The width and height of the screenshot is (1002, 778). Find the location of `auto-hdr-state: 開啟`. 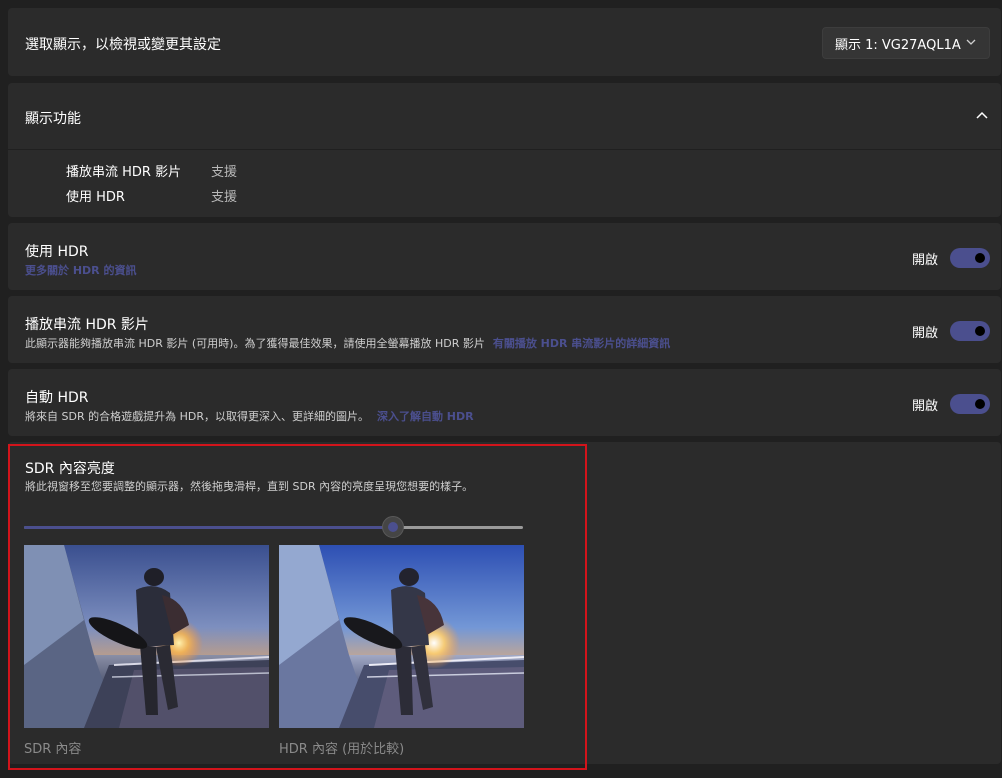

auto-hdr-state: 開啟 is located at coordinates (924, 406).